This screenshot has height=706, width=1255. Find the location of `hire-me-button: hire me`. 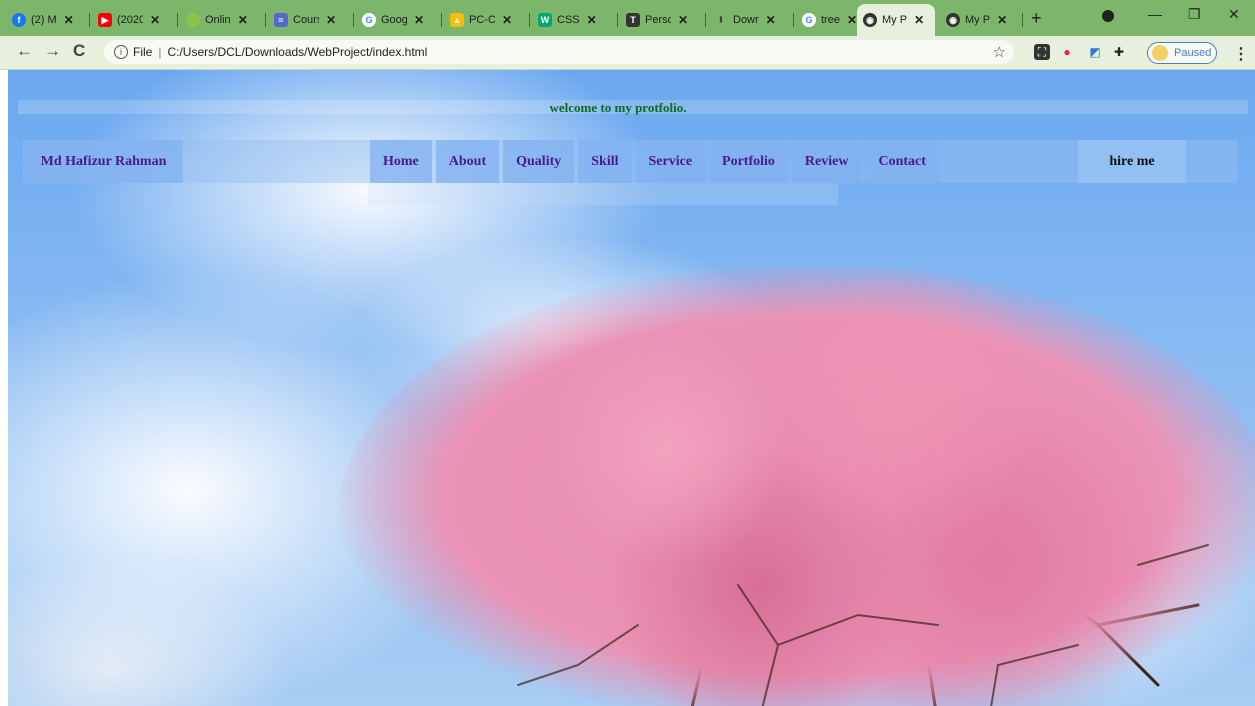

hire-me-button: hire me is located at coordinates (1132, 161).